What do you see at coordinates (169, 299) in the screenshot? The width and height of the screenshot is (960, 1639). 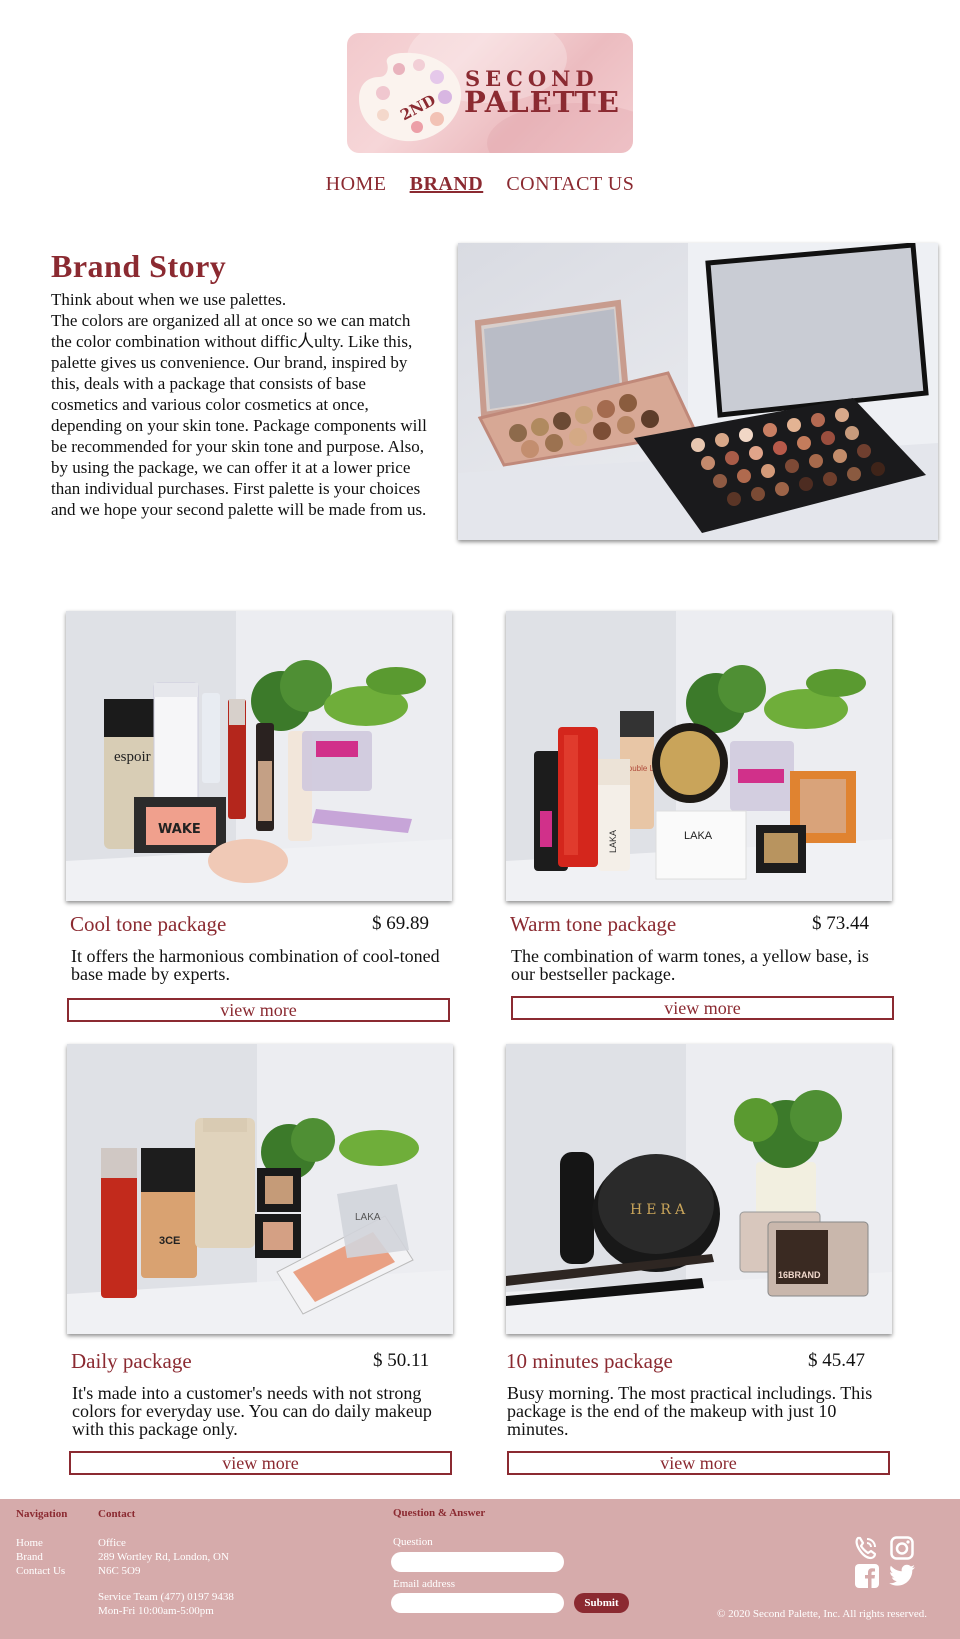 I see `brand-story-intro: Think about when we use palettes.` at bounding box center [169, 299].